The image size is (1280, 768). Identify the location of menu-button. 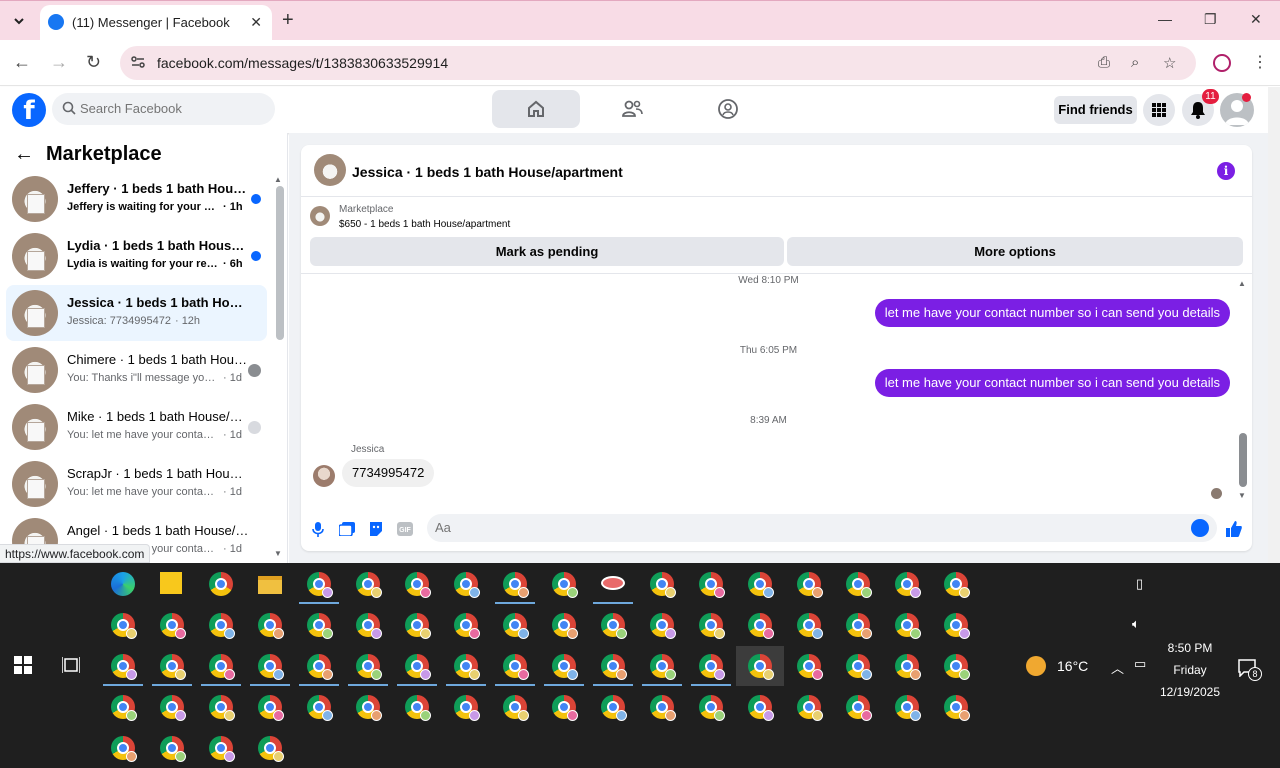
(1159, 110).